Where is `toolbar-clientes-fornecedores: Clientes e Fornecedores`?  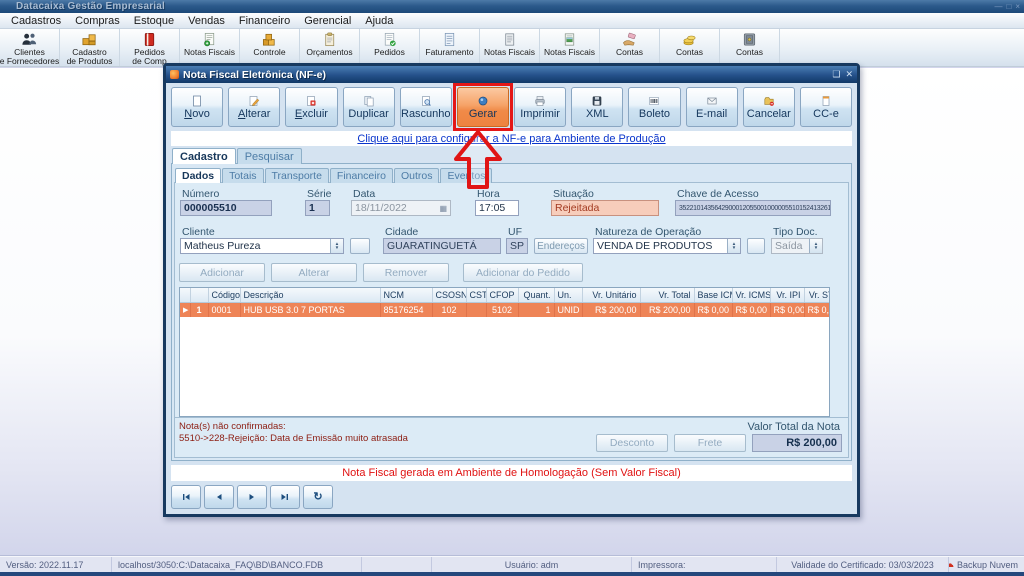 toolbar-clientes-fornecedores: Clientes e Fornecedores is located at coordinates (30, 47).